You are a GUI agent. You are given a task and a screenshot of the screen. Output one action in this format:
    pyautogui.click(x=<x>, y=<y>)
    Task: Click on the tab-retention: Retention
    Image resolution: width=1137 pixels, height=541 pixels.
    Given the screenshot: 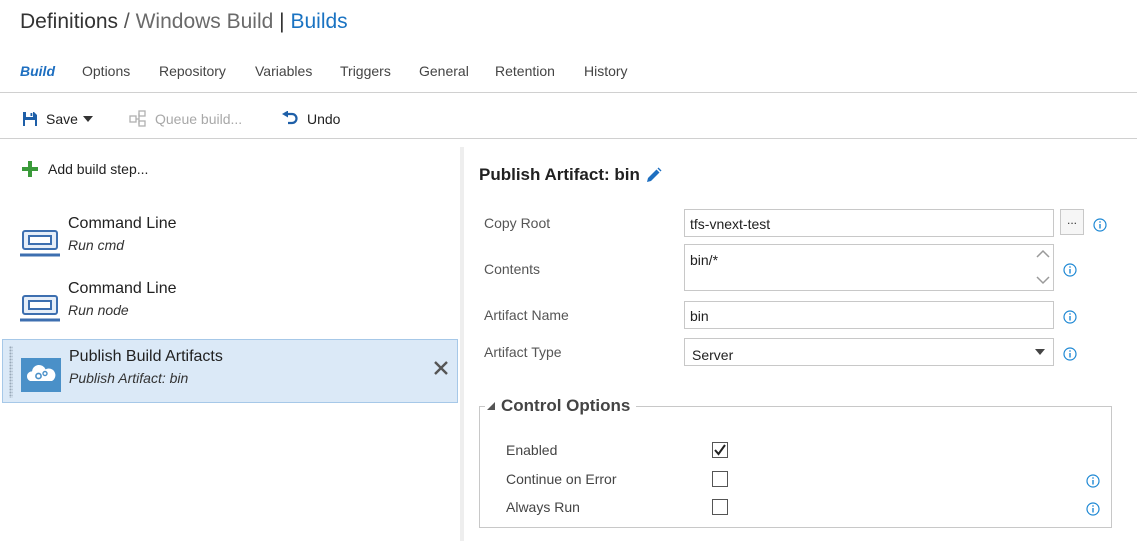 What is the action you would take?
    pyautogui.click(x=525, y=71)
    